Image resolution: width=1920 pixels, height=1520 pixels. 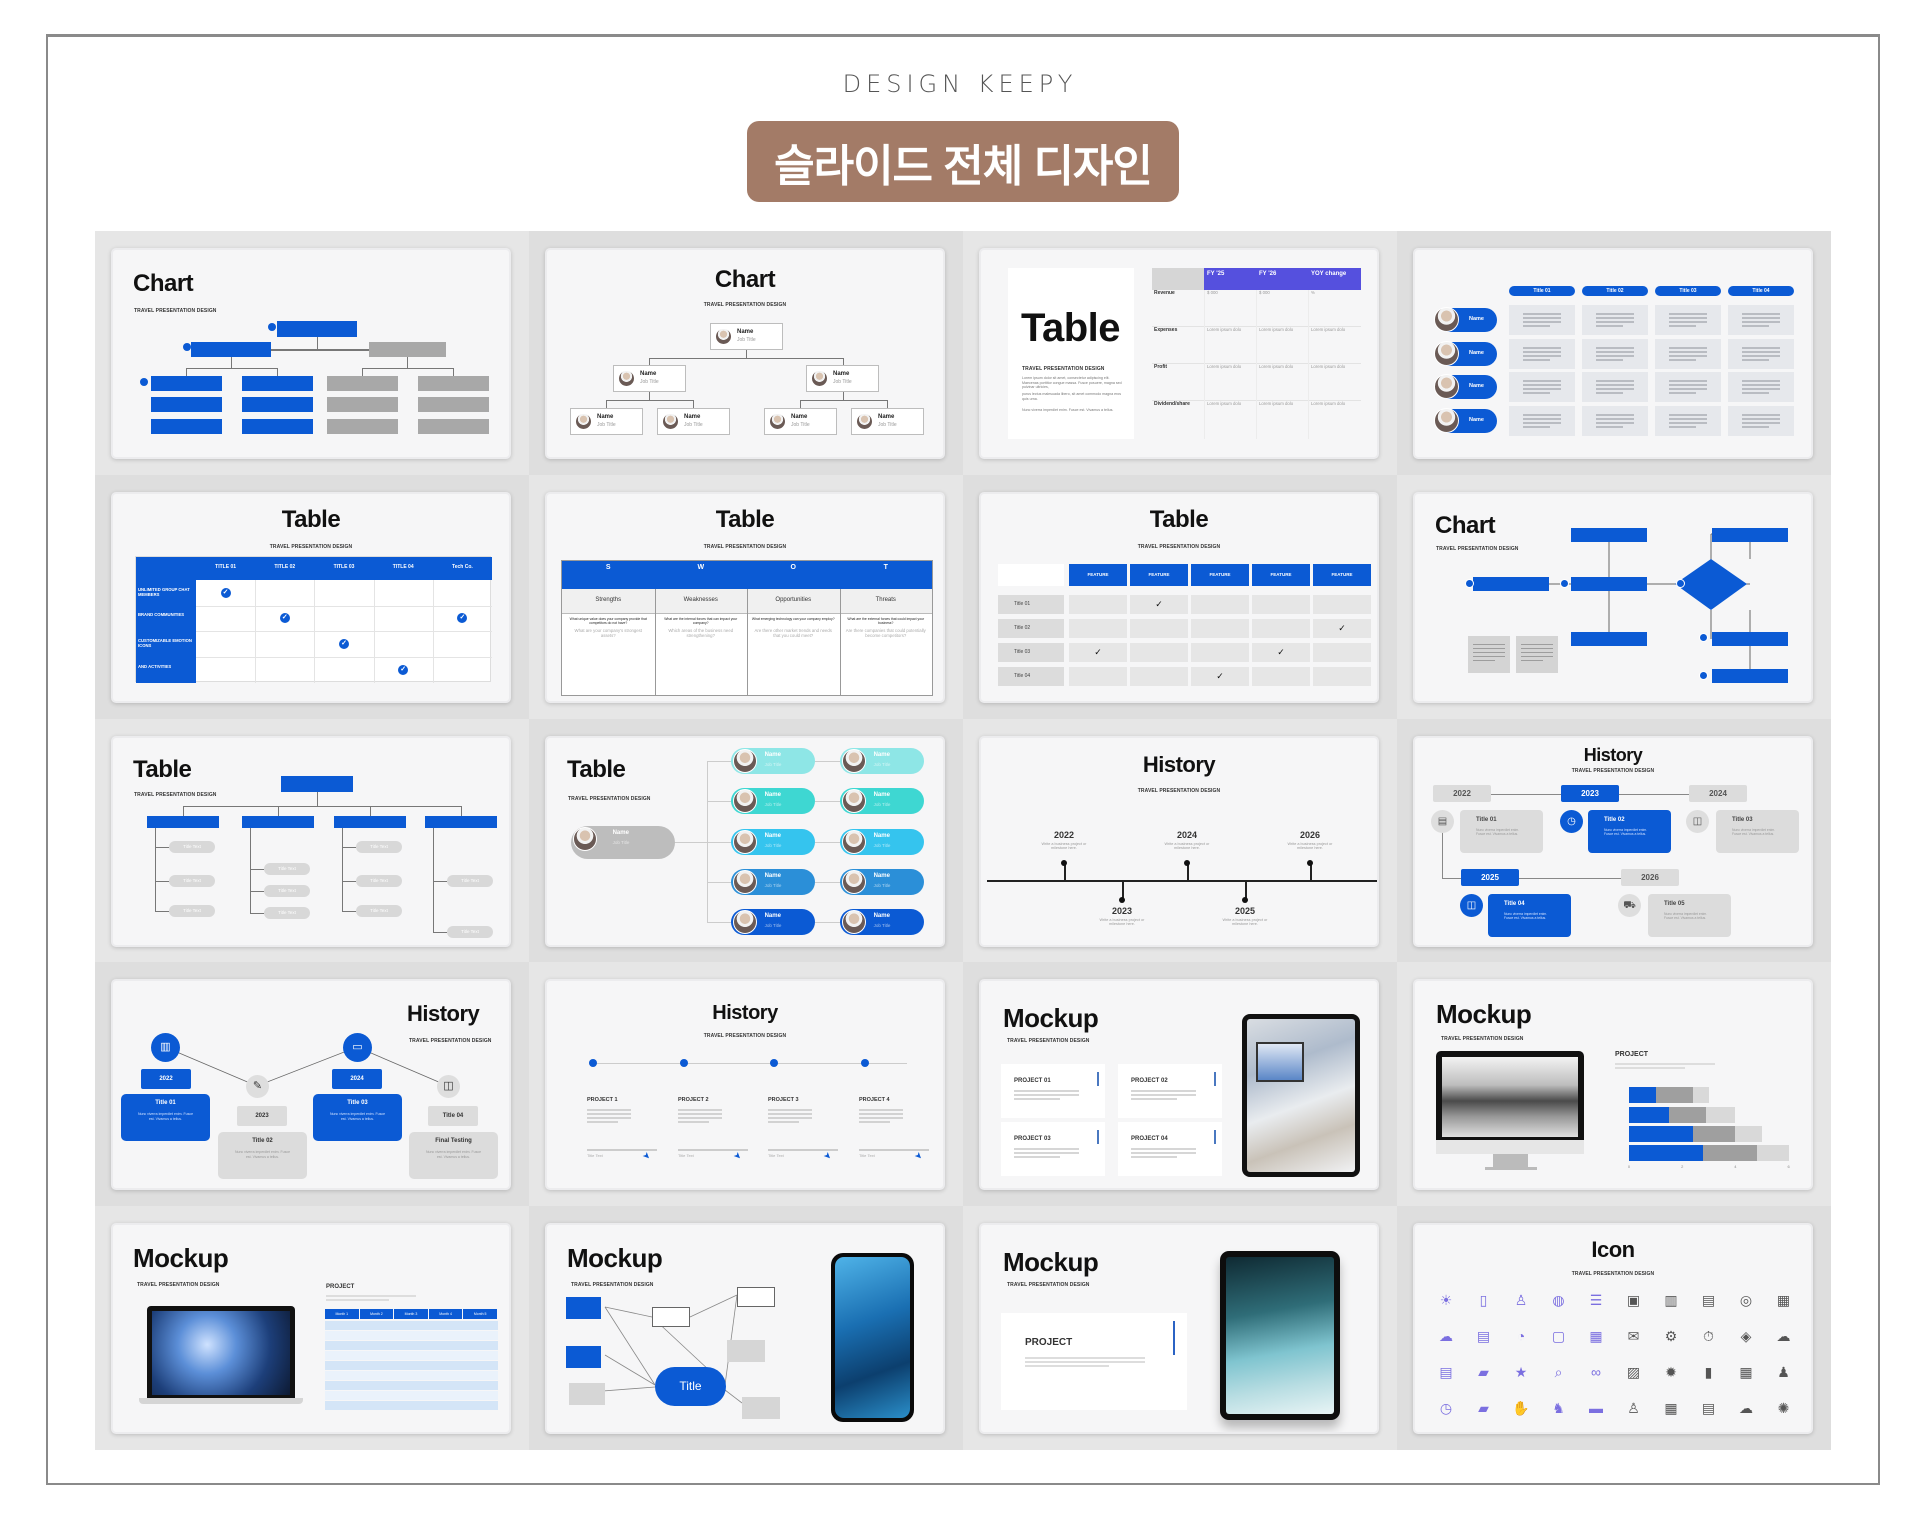 What do you see at coordinates (161, 615) in the screenshot?
I see `row-label: BRAND COMMUNITIES` at bounding box center [161, 615].